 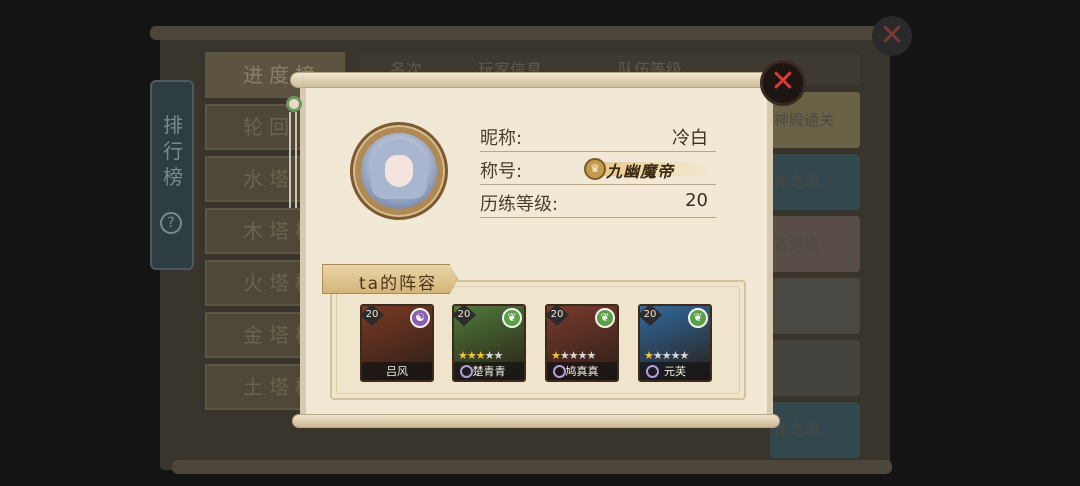 I want to click on table-row: 古遗迹, so click(x=815, y=244).